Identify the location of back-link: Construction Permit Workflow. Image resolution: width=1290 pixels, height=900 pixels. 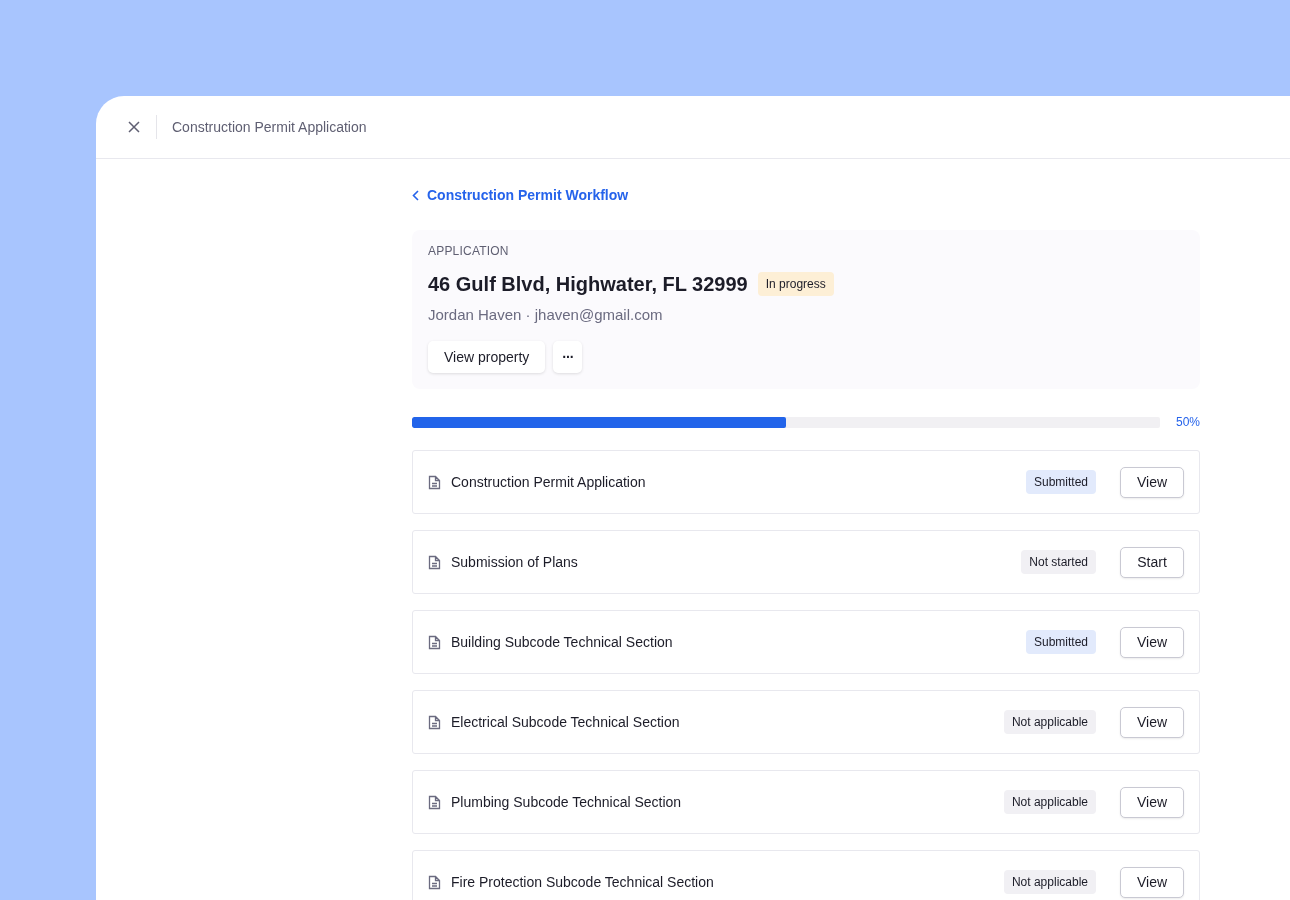
(520, 195).